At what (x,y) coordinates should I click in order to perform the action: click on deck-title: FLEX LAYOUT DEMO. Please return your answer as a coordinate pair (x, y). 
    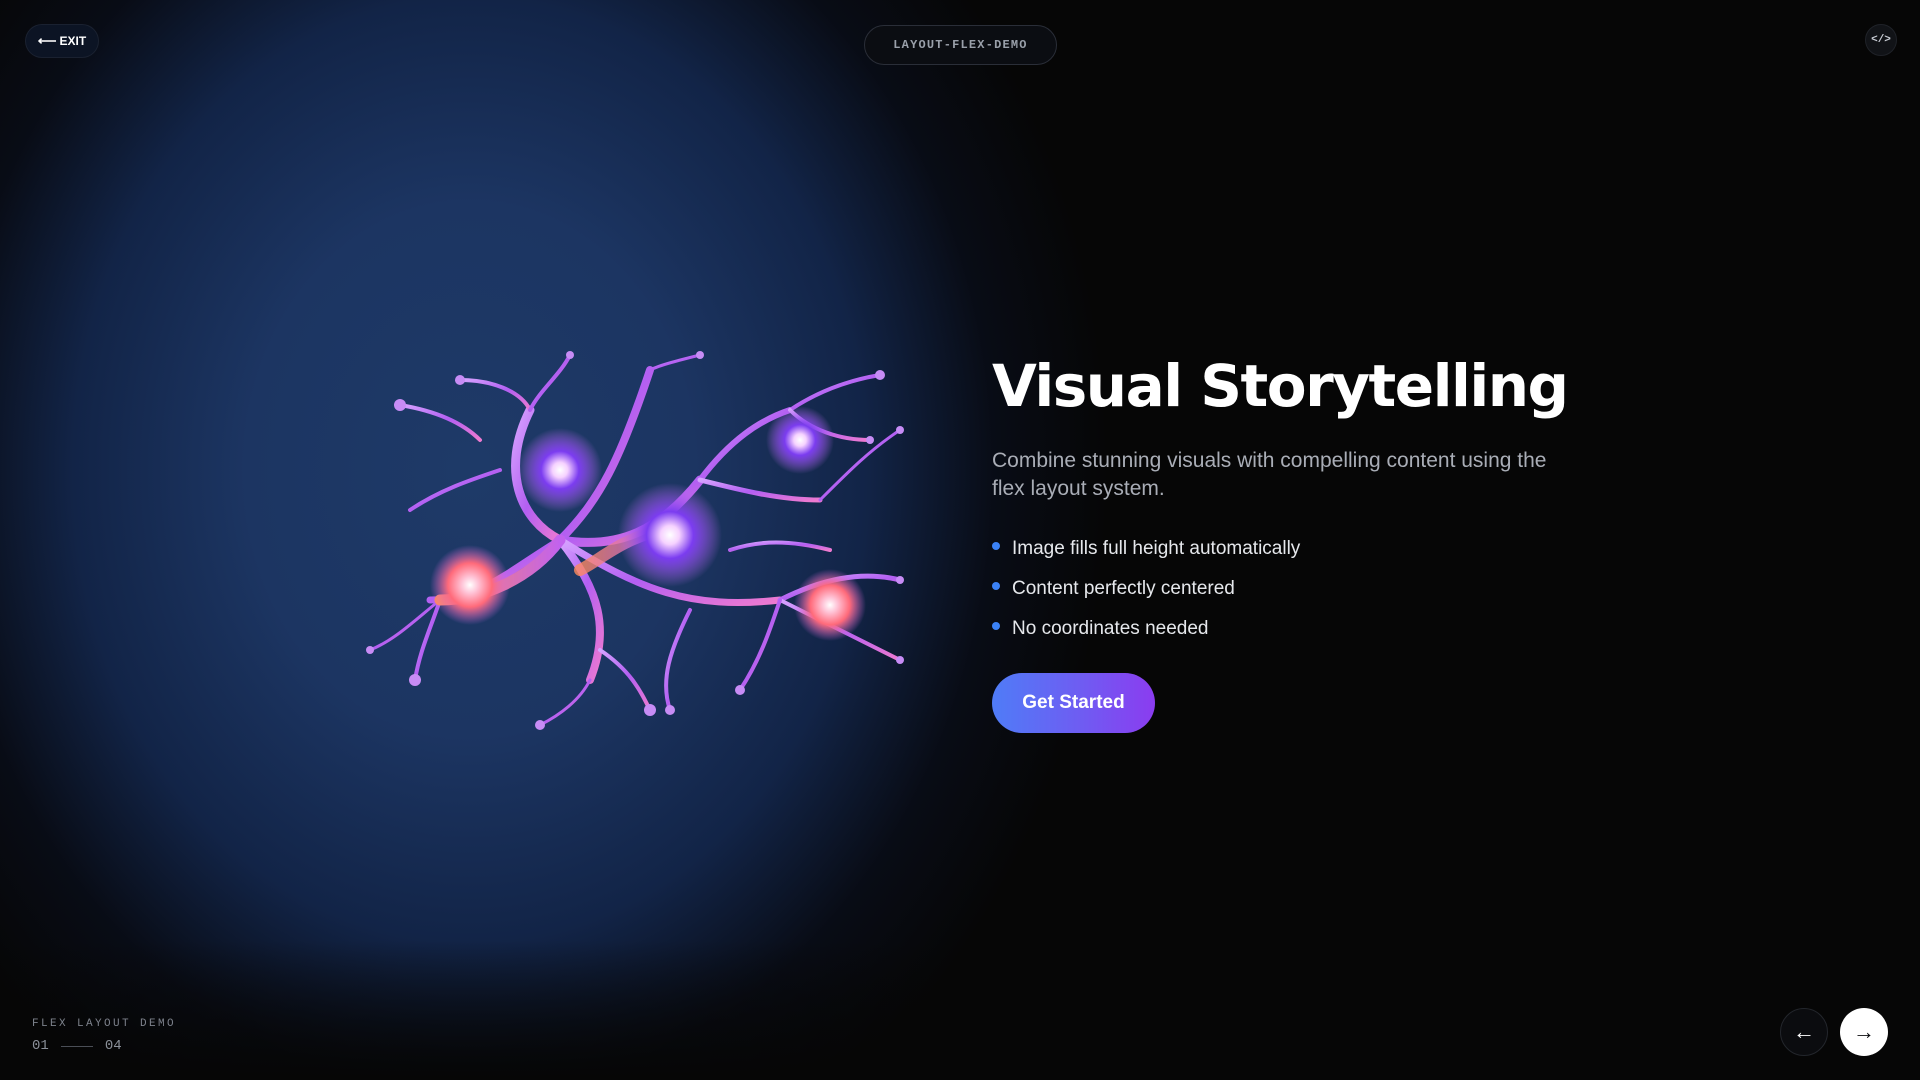
    Looking at the image, I should click on (104, 1024).